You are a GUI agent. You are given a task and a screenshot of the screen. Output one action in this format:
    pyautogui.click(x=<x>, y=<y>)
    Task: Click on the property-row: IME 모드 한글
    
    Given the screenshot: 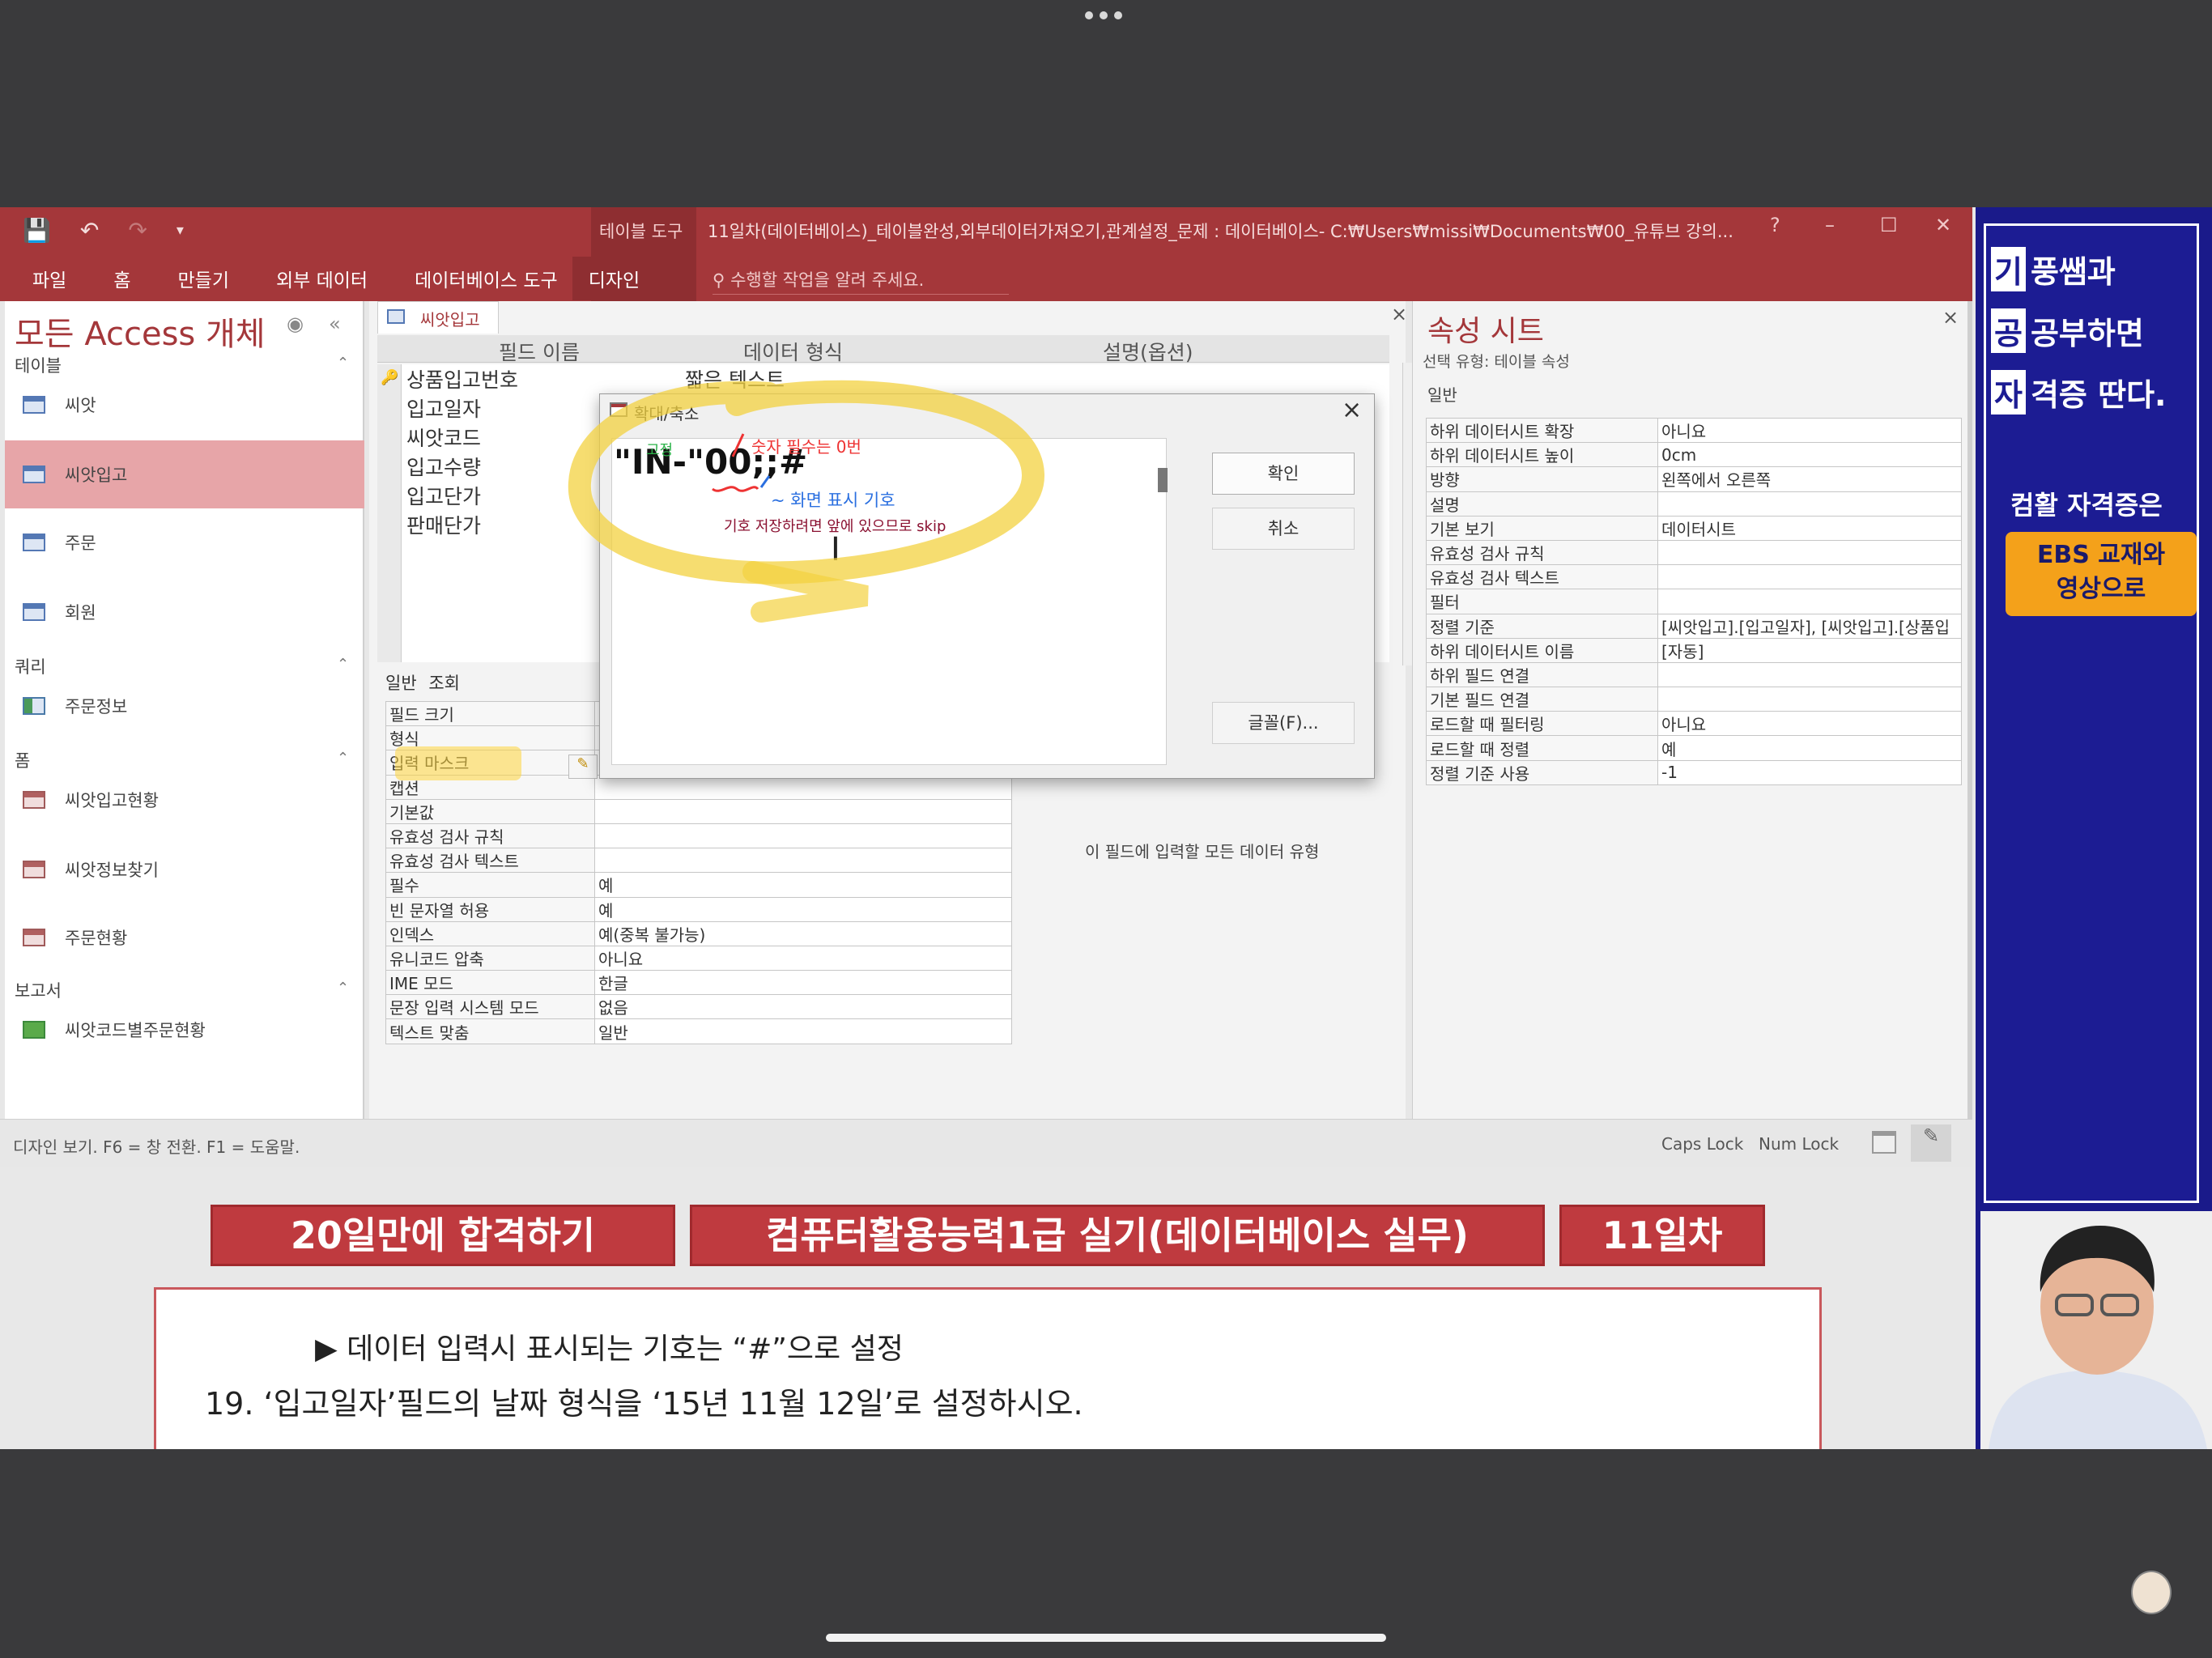 What is the action you would take?
    pyautogui.click(x=699, y=983)
    